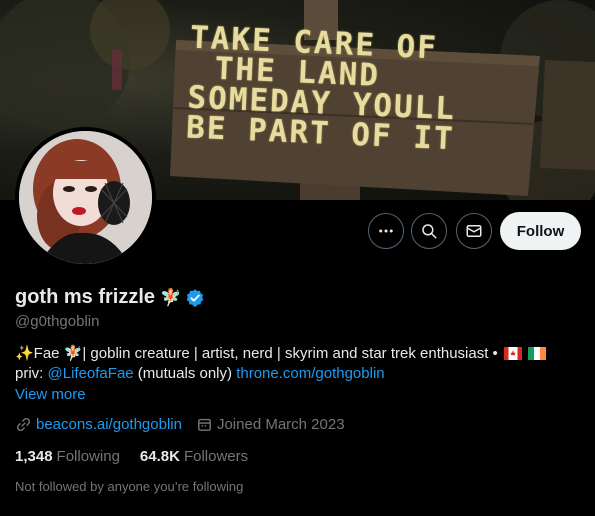 The image size is (595, 516). Describe the element at coordinates (31, 373) in the screenshot. I see `bio-priv-label: priv:` at that location.